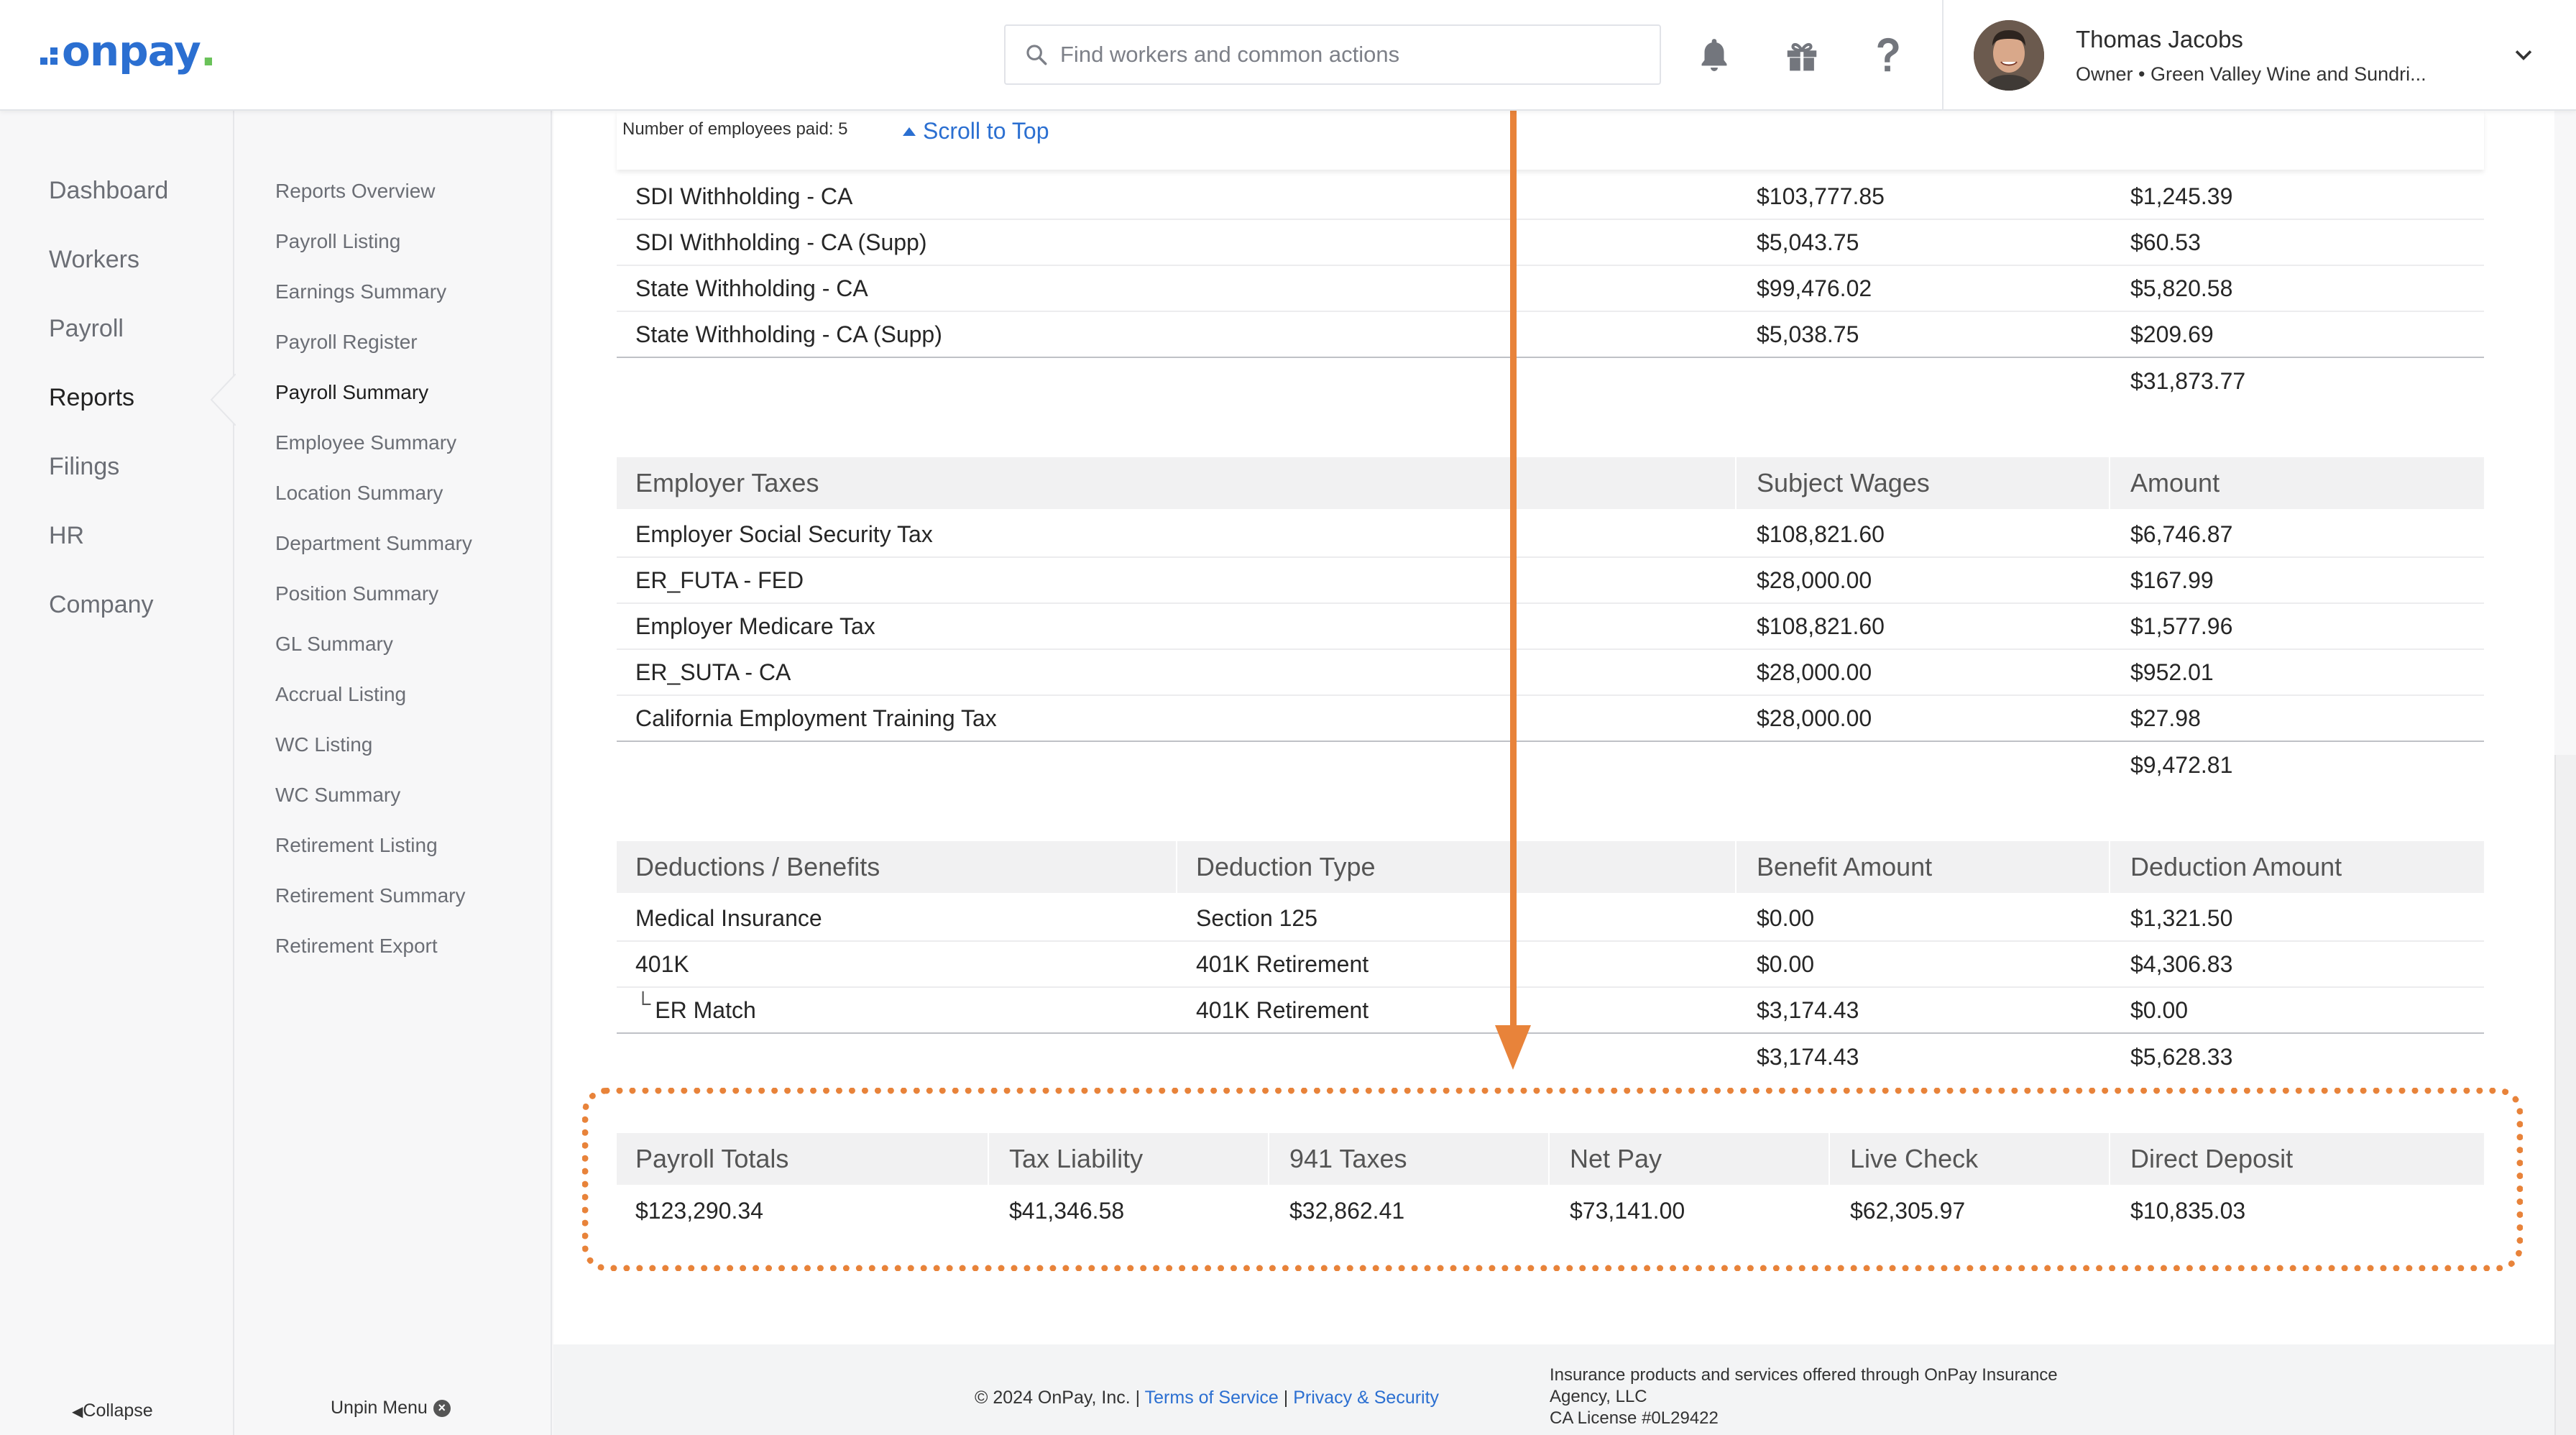 The width and height of the screenshot is (2576, 1435). I want to click on notifications-bell-icon, so click(1714, 55).